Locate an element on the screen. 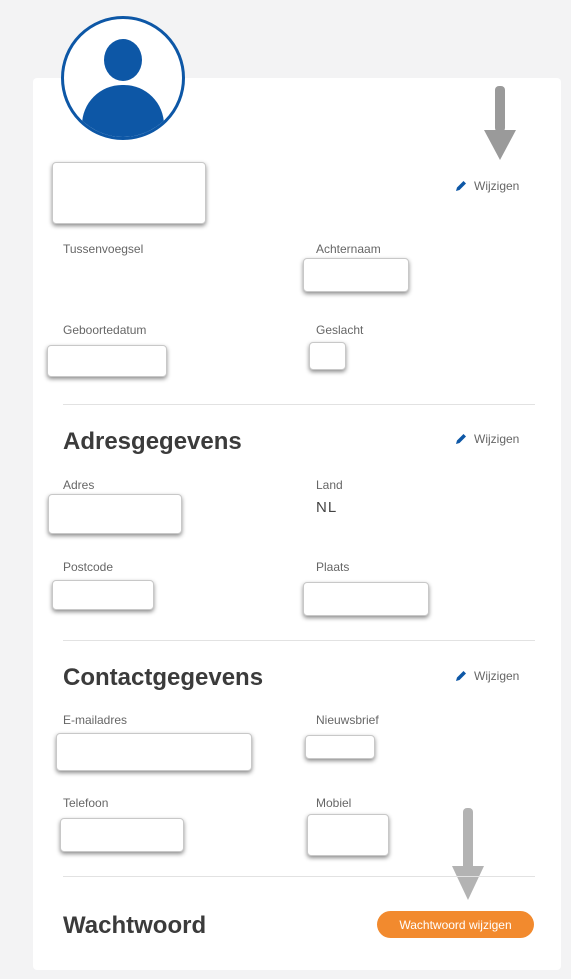 Image resolution: width=571 pixels, height=979 pixels. address-edit-link: Wijzigen is located at coordinates (486, 439).